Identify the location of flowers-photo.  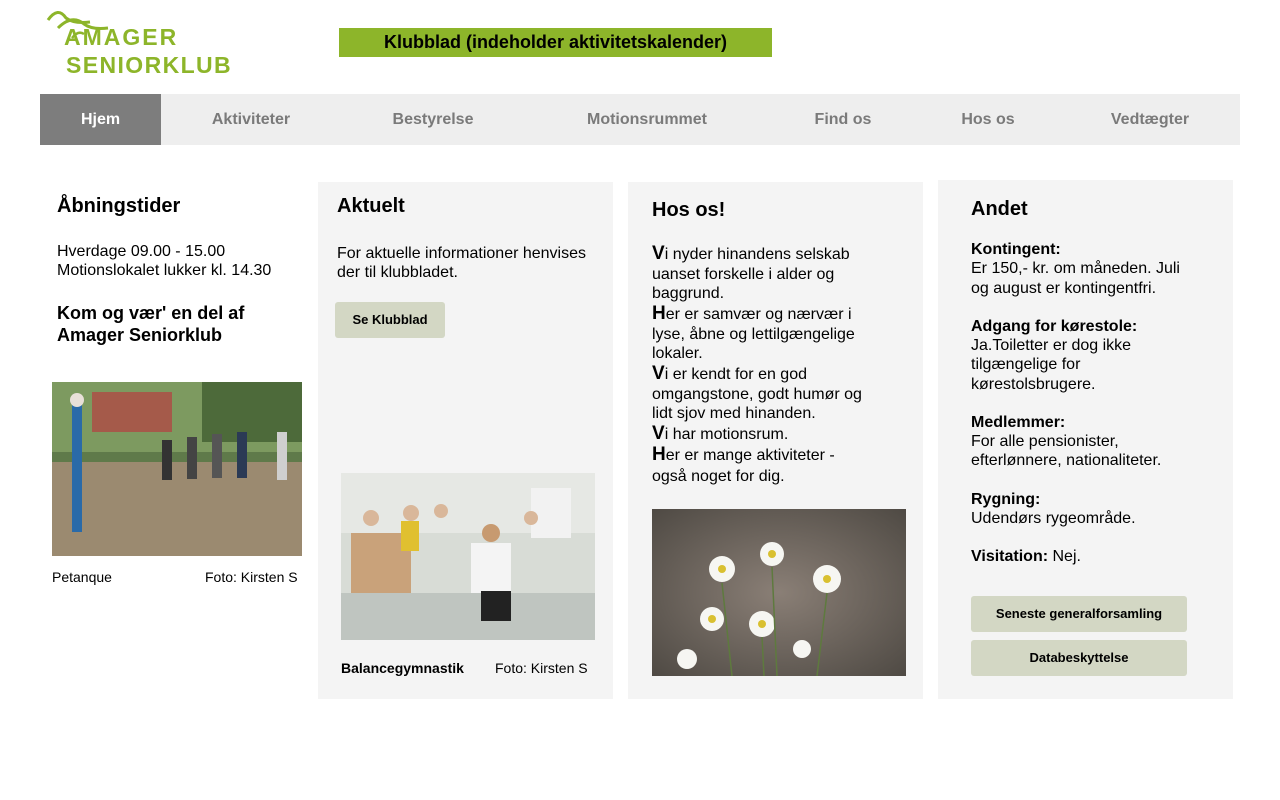
(779, 592).